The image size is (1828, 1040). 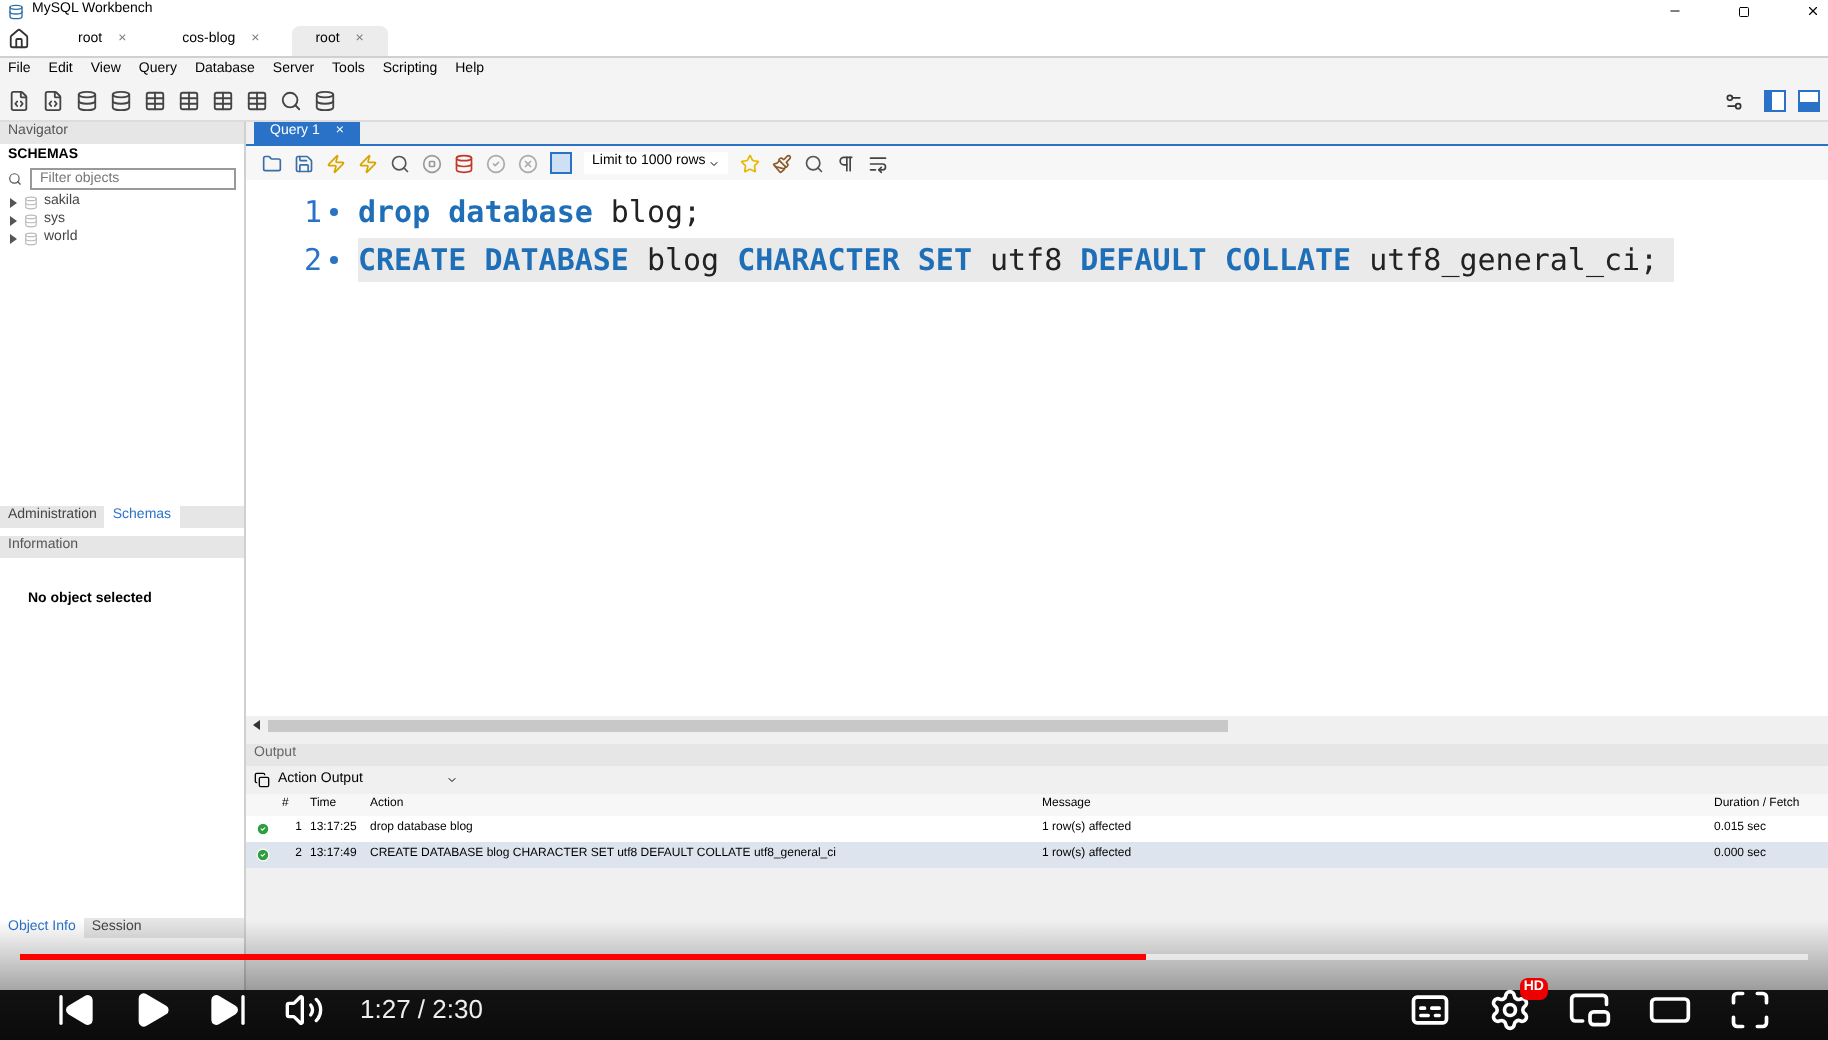 I want to click on copy-icon, so click(x=262, y=780).